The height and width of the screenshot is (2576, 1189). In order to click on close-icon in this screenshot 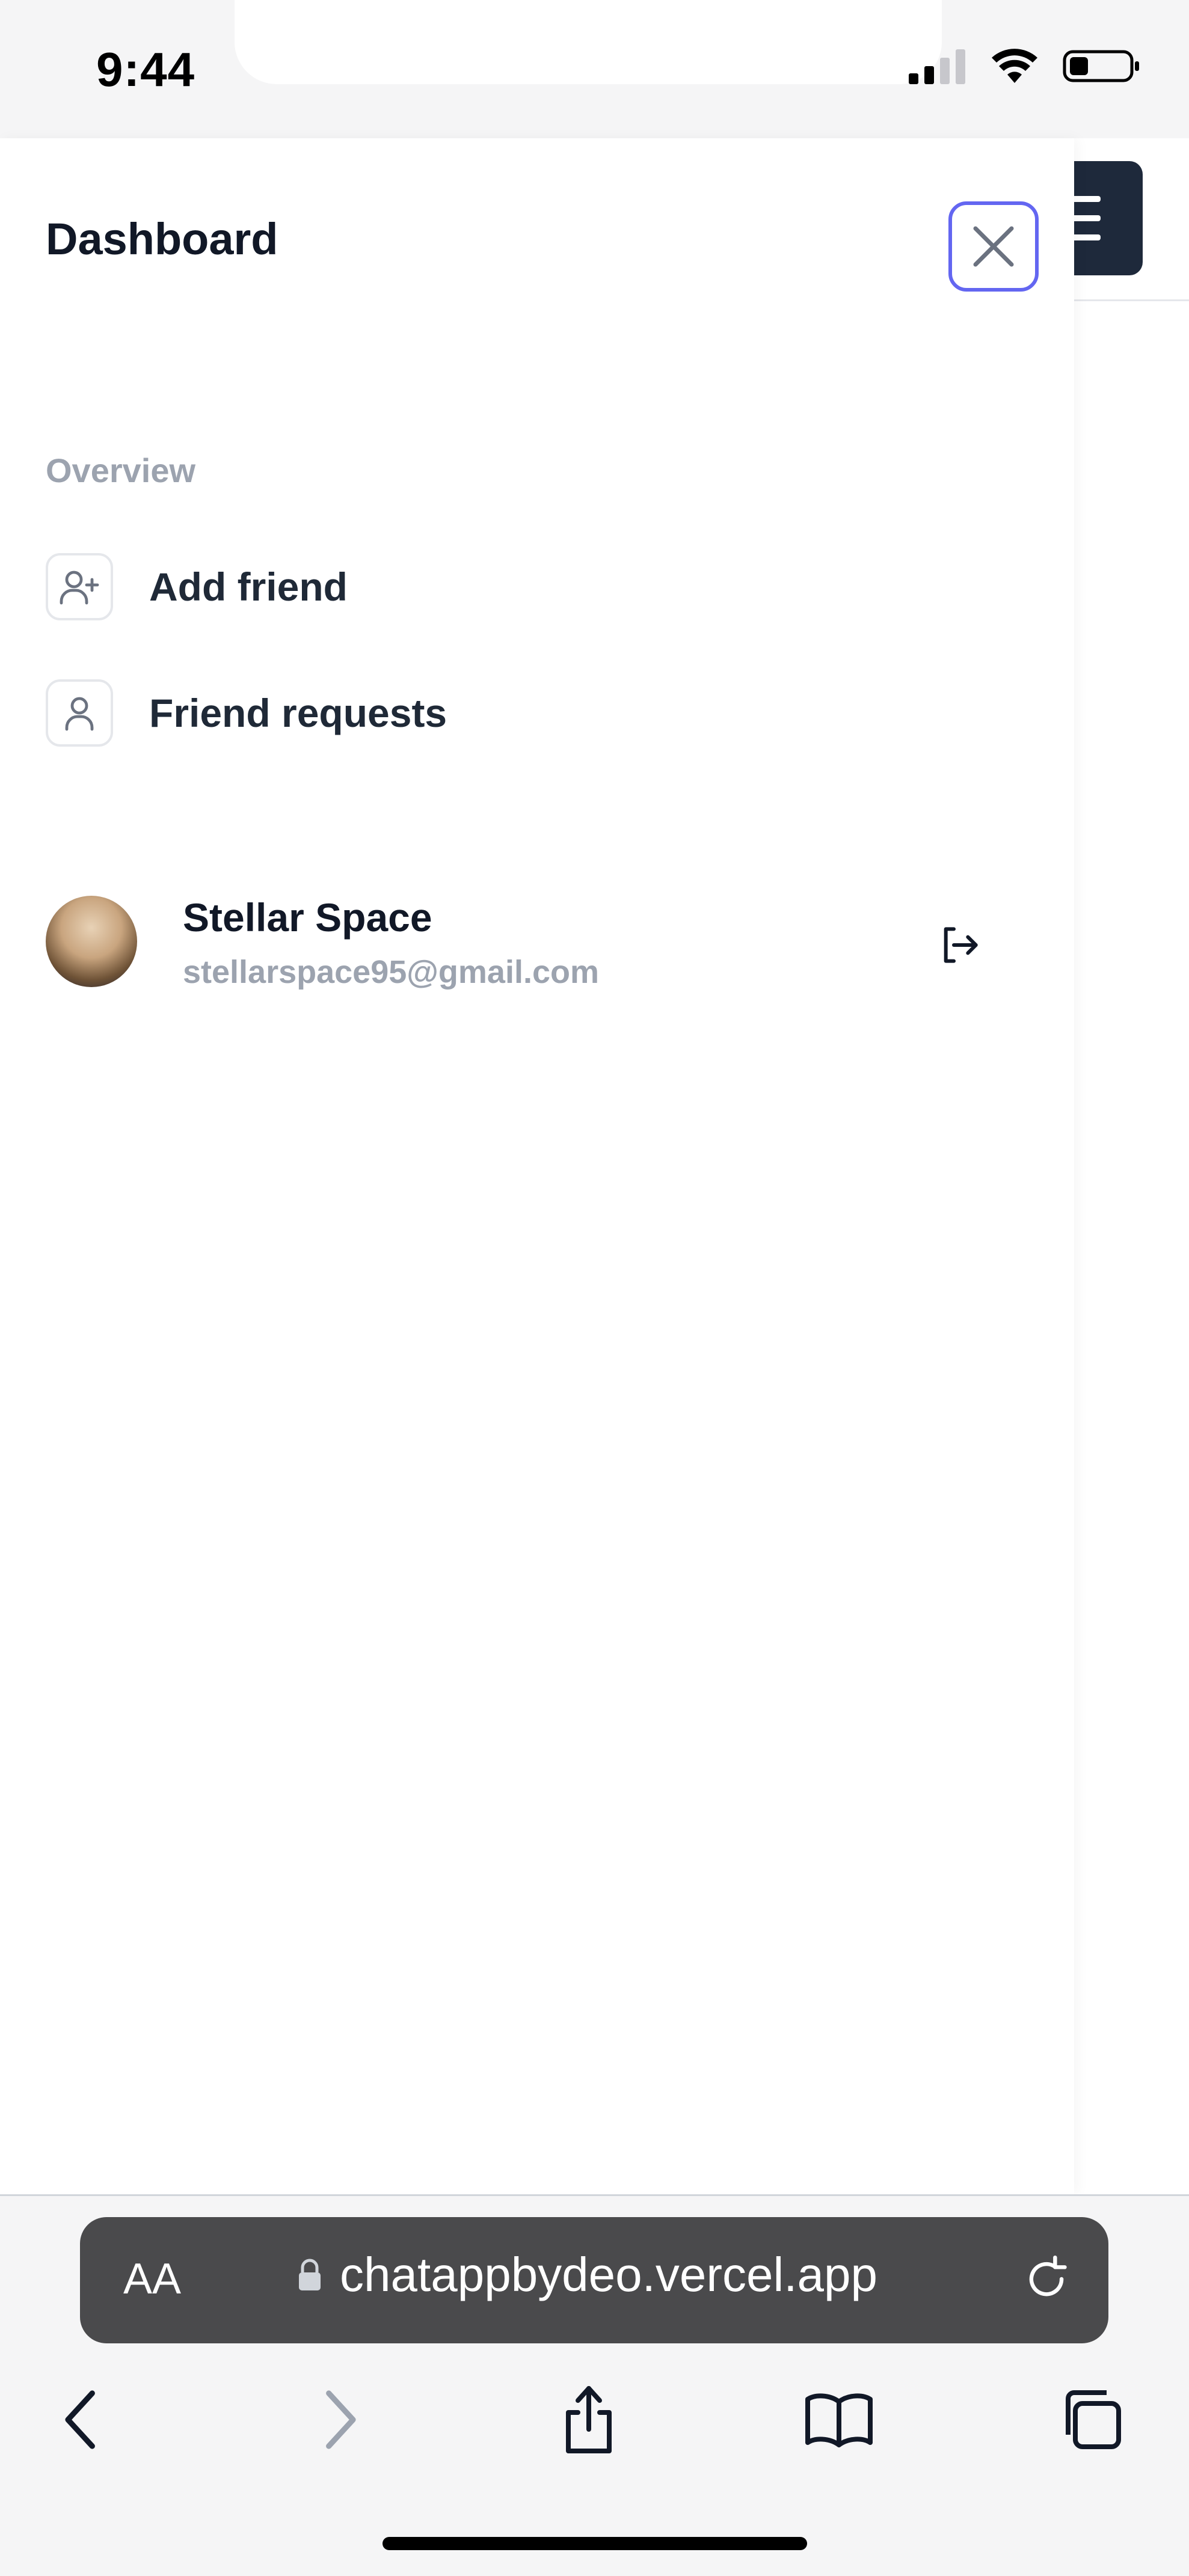, I will do `click(994, 246)`.